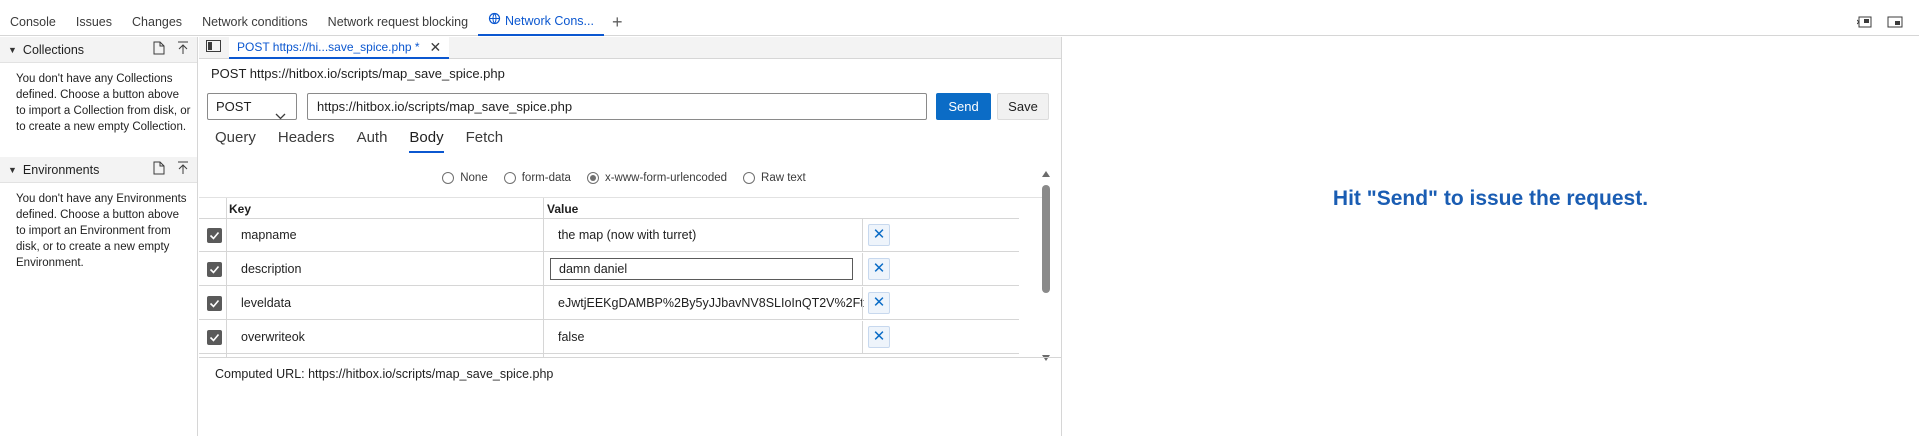 The image size is (1919, 436). Describe the element at coordinates (157, 22) in the screenshot. I see `tab-changes: Changes` at that location.